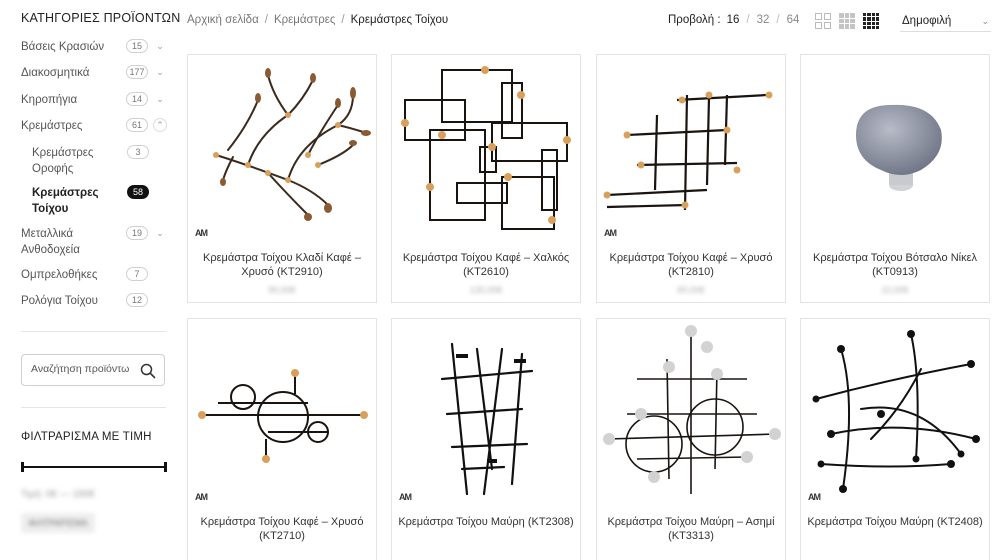 Image resolution: width=1000 pixels, height=560 pixels. What do you see at coordinates (22, 467) in the screenshot?
I see `slider-handle-min` at bounding box center [22, 467].